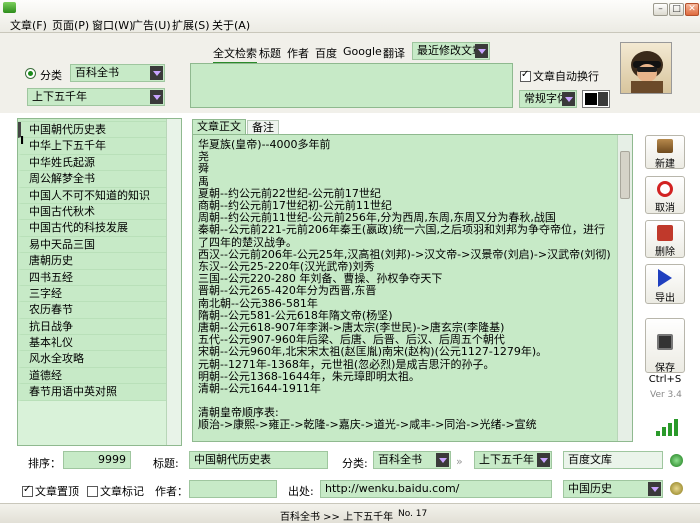 The height and width of the screenshot is (523, 700). Describe the element at coordinates (362, 51) in the screenshot. I see `tab-google: Google` at that location.